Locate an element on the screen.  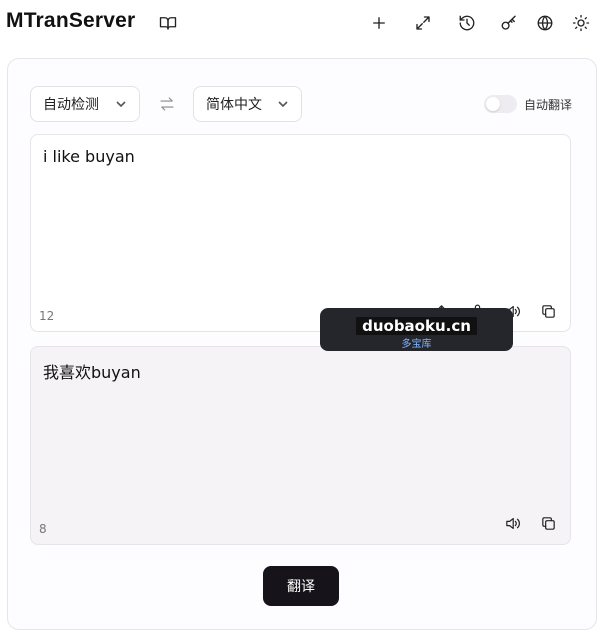
expand-icon is located at coordinates (423, 23).